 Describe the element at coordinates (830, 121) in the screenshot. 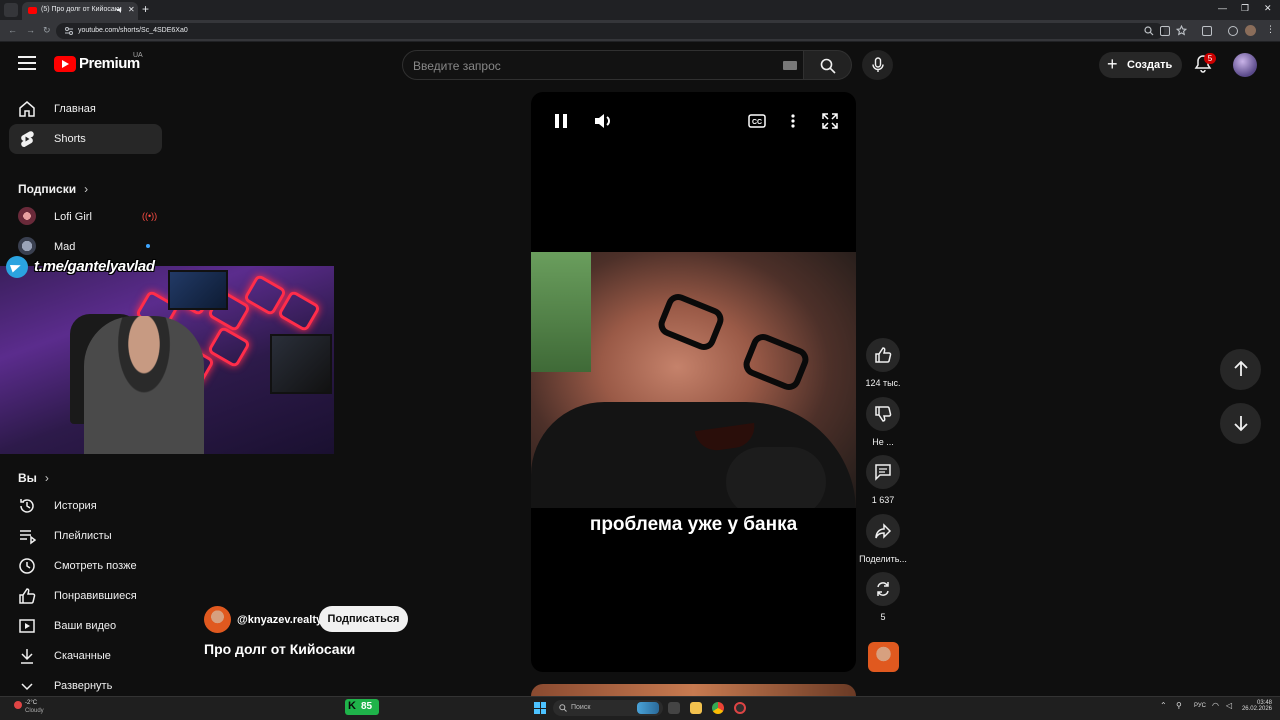

I see `fullscreen-icon` at that location.